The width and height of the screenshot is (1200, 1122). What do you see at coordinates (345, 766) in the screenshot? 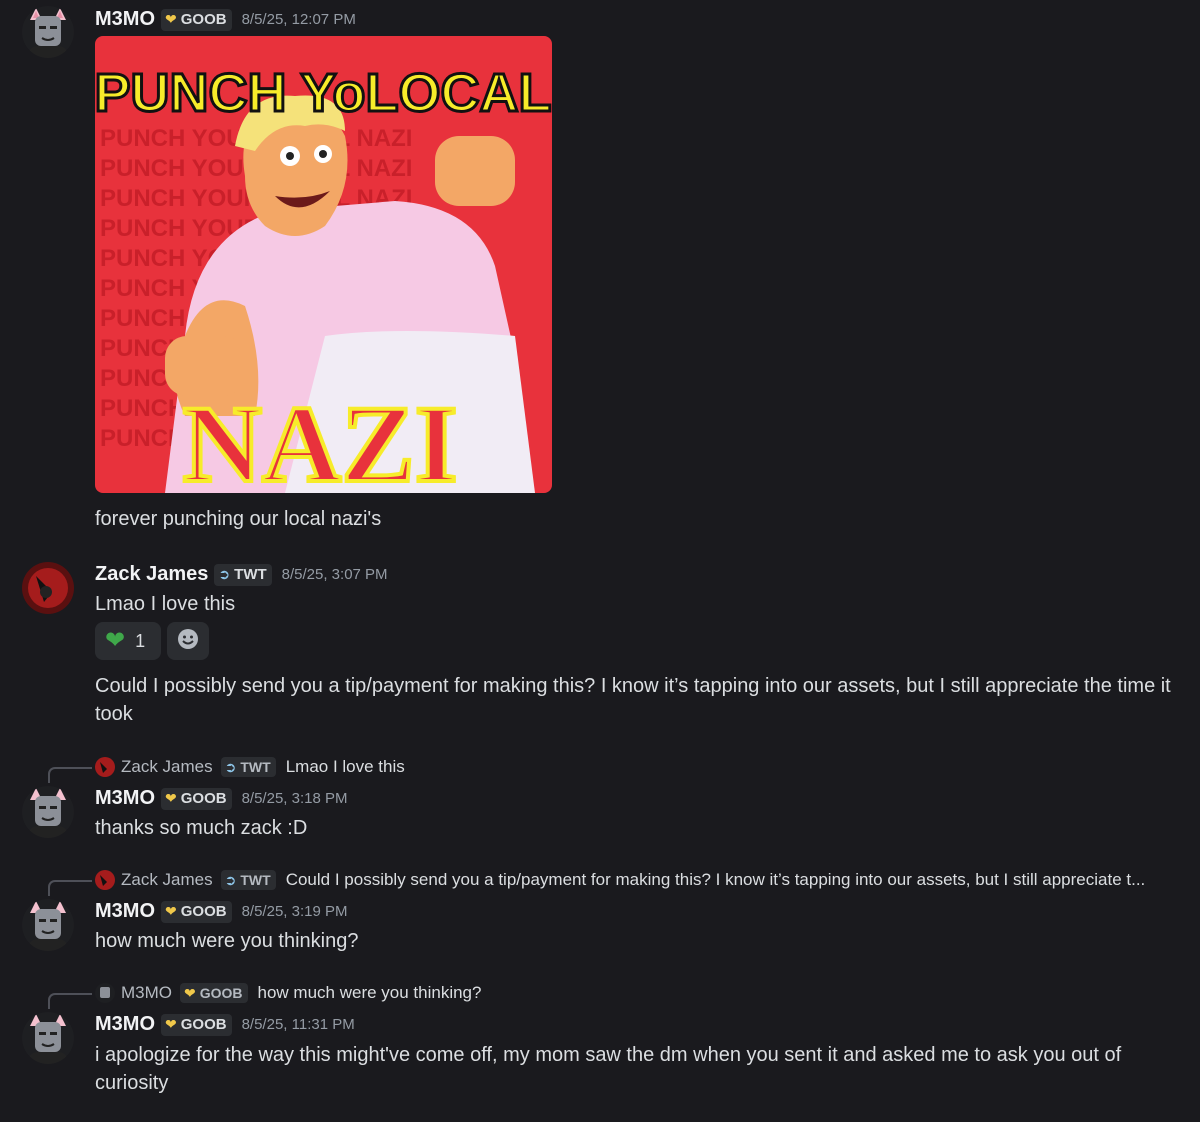
I see `reply-text: Lmao I love this` at bounding box center [345, 766].